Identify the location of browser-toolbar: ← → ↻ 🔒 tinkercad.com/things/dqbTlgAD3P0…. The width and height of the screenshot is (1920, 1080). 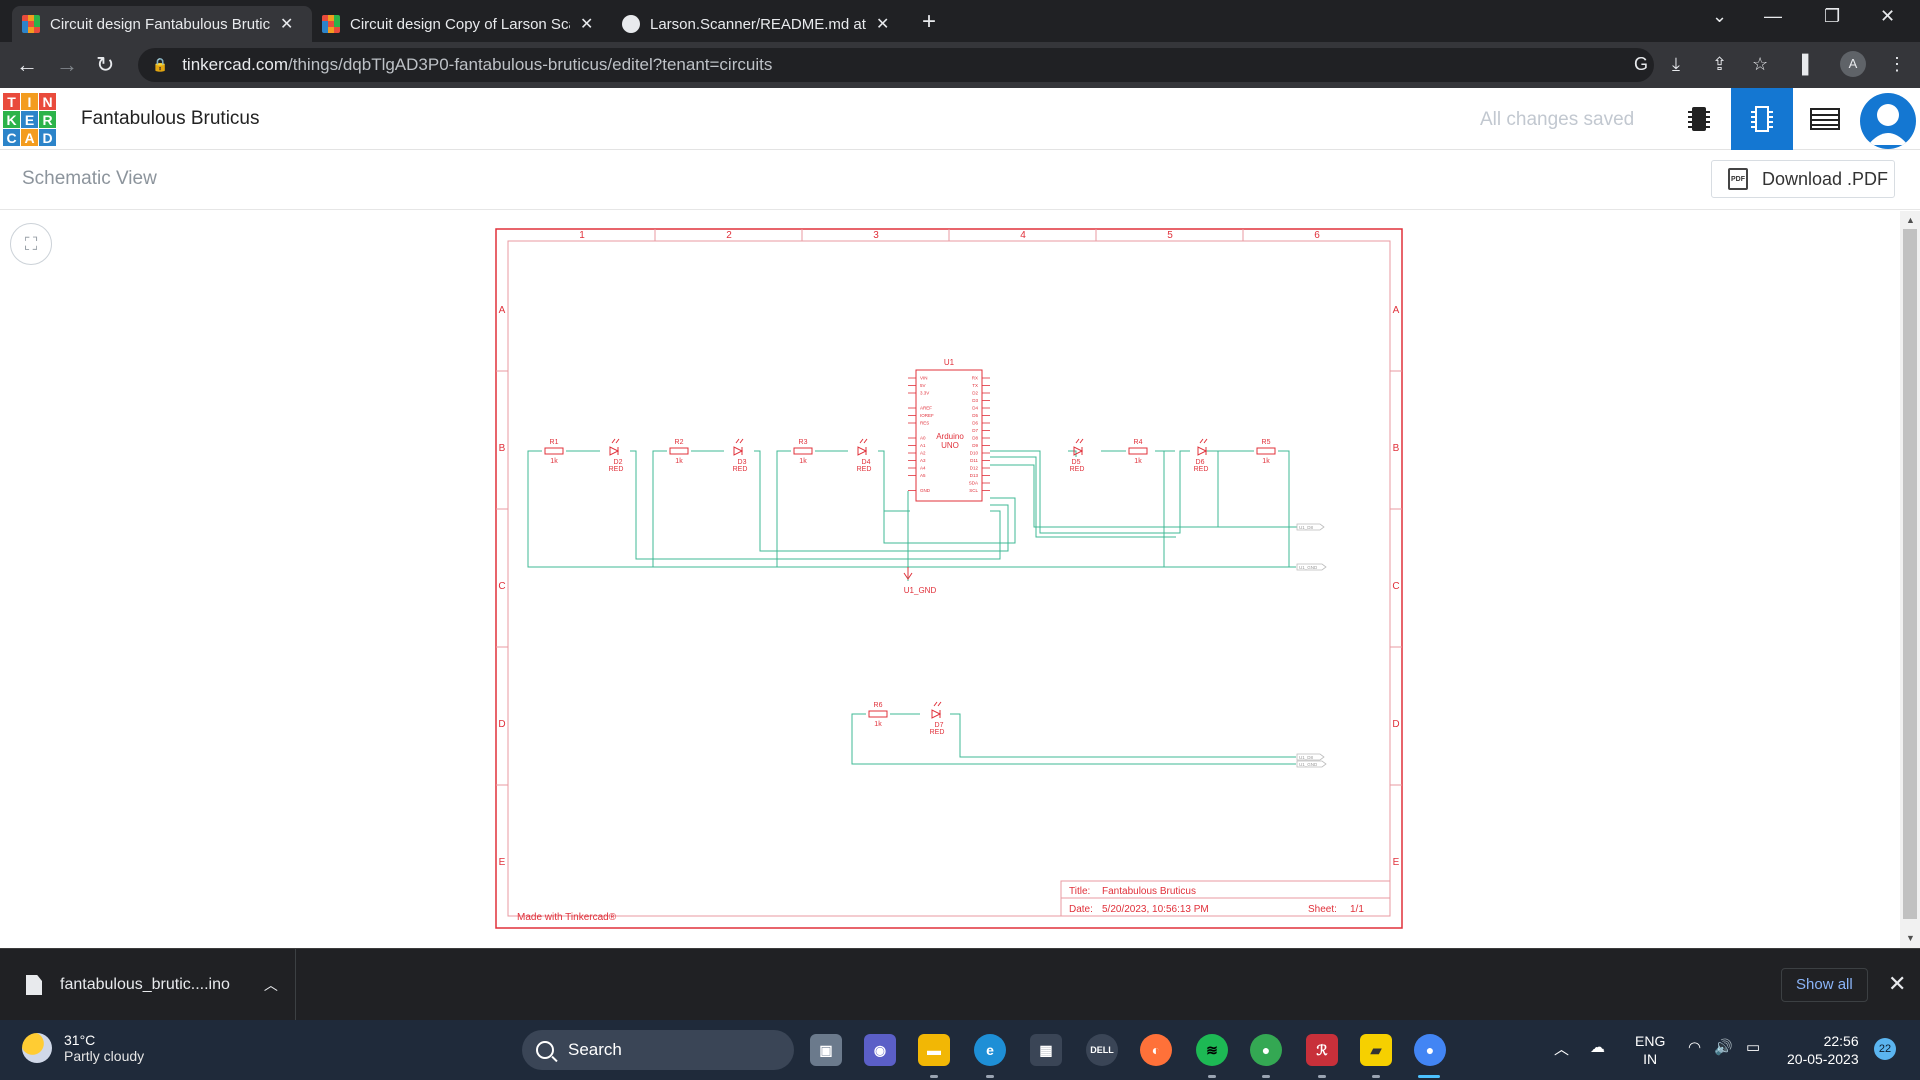
(960, 65).